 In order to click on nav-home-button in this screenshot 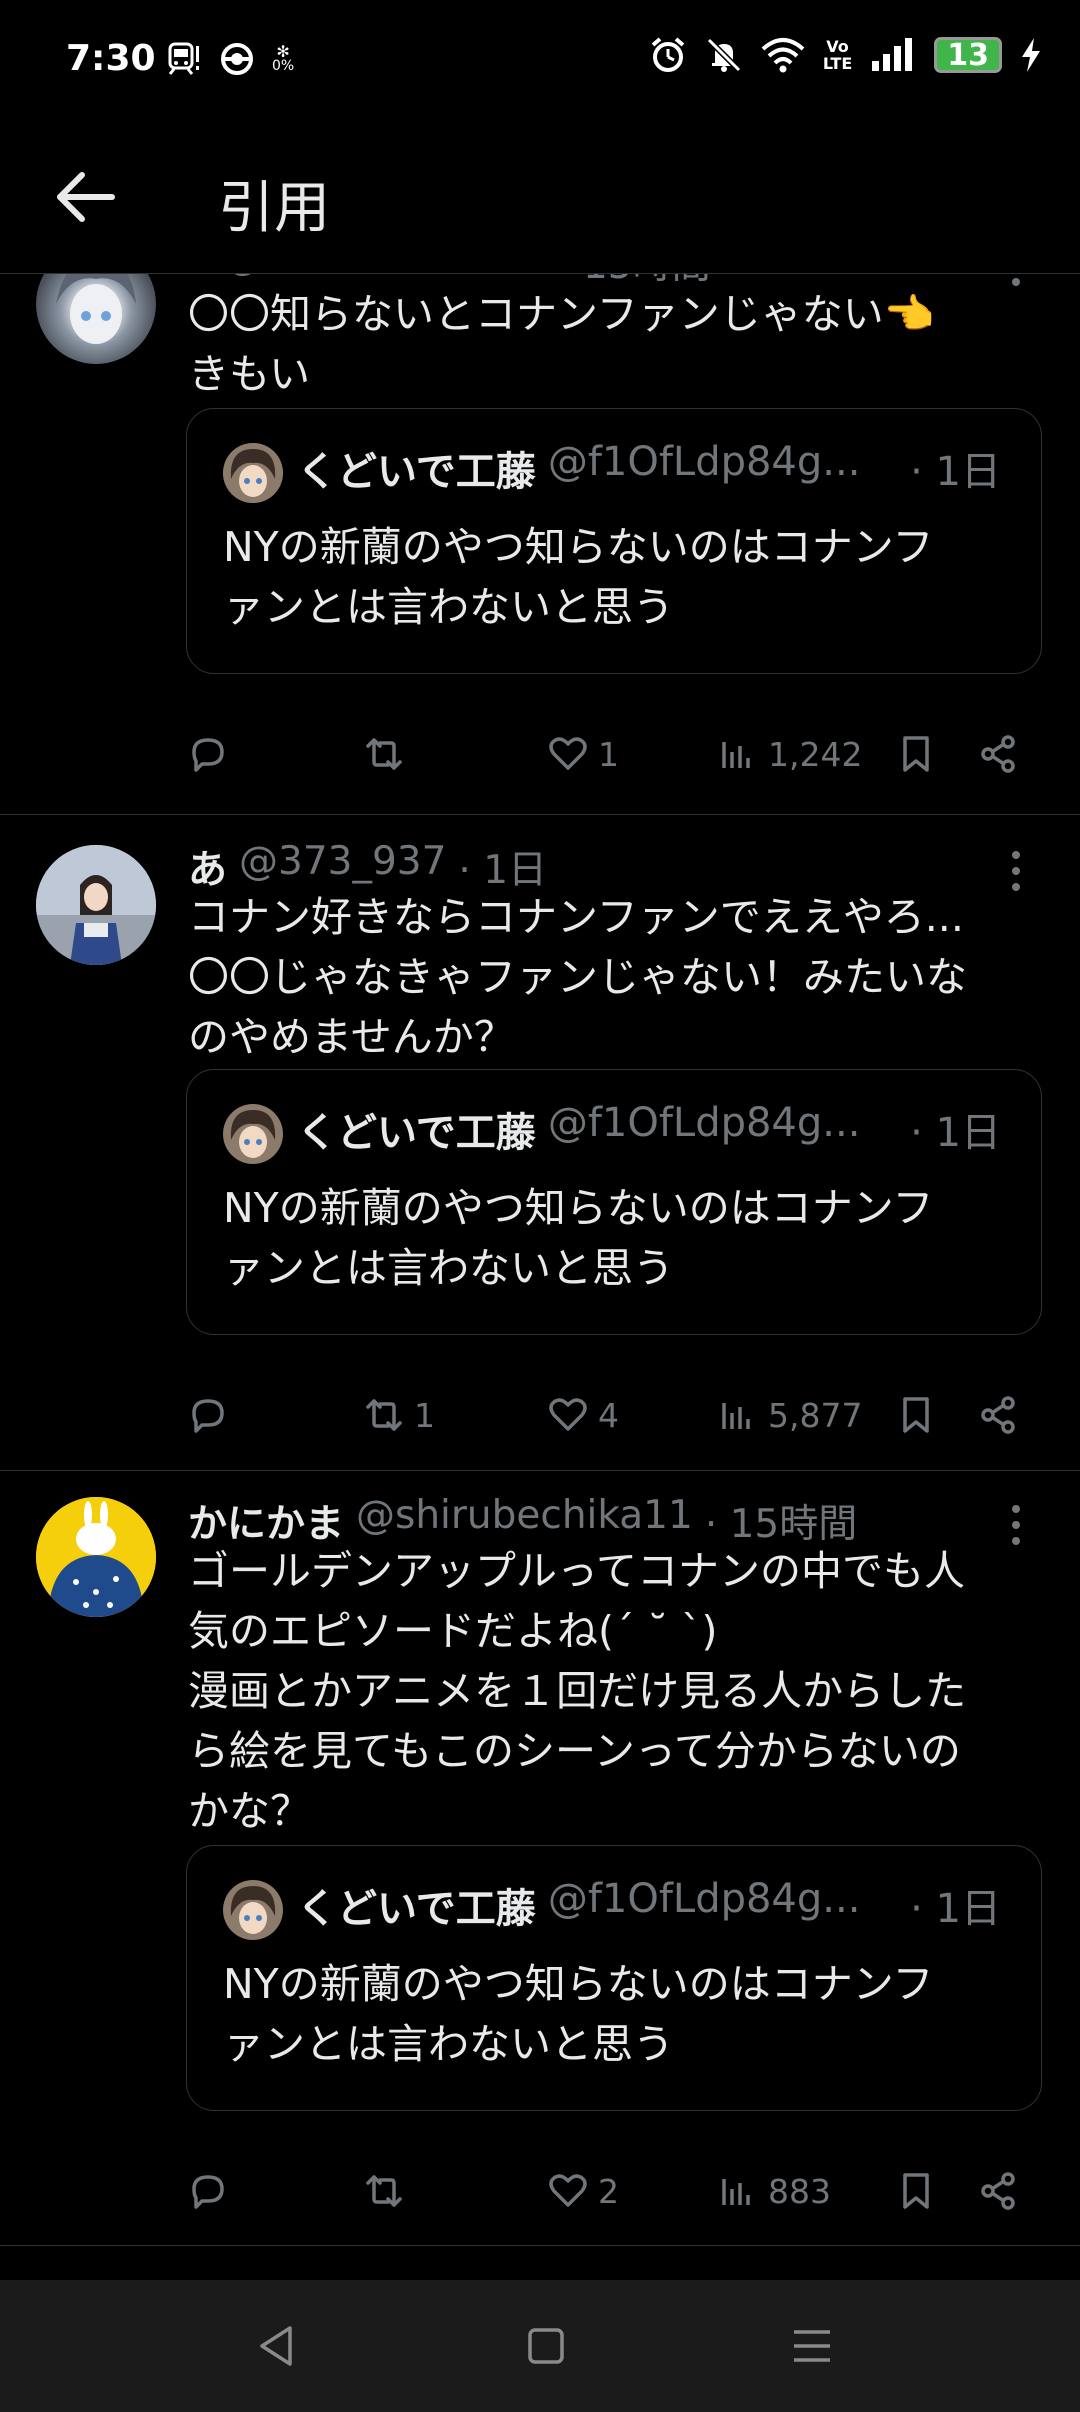, I will do `click(546, 2346)`.